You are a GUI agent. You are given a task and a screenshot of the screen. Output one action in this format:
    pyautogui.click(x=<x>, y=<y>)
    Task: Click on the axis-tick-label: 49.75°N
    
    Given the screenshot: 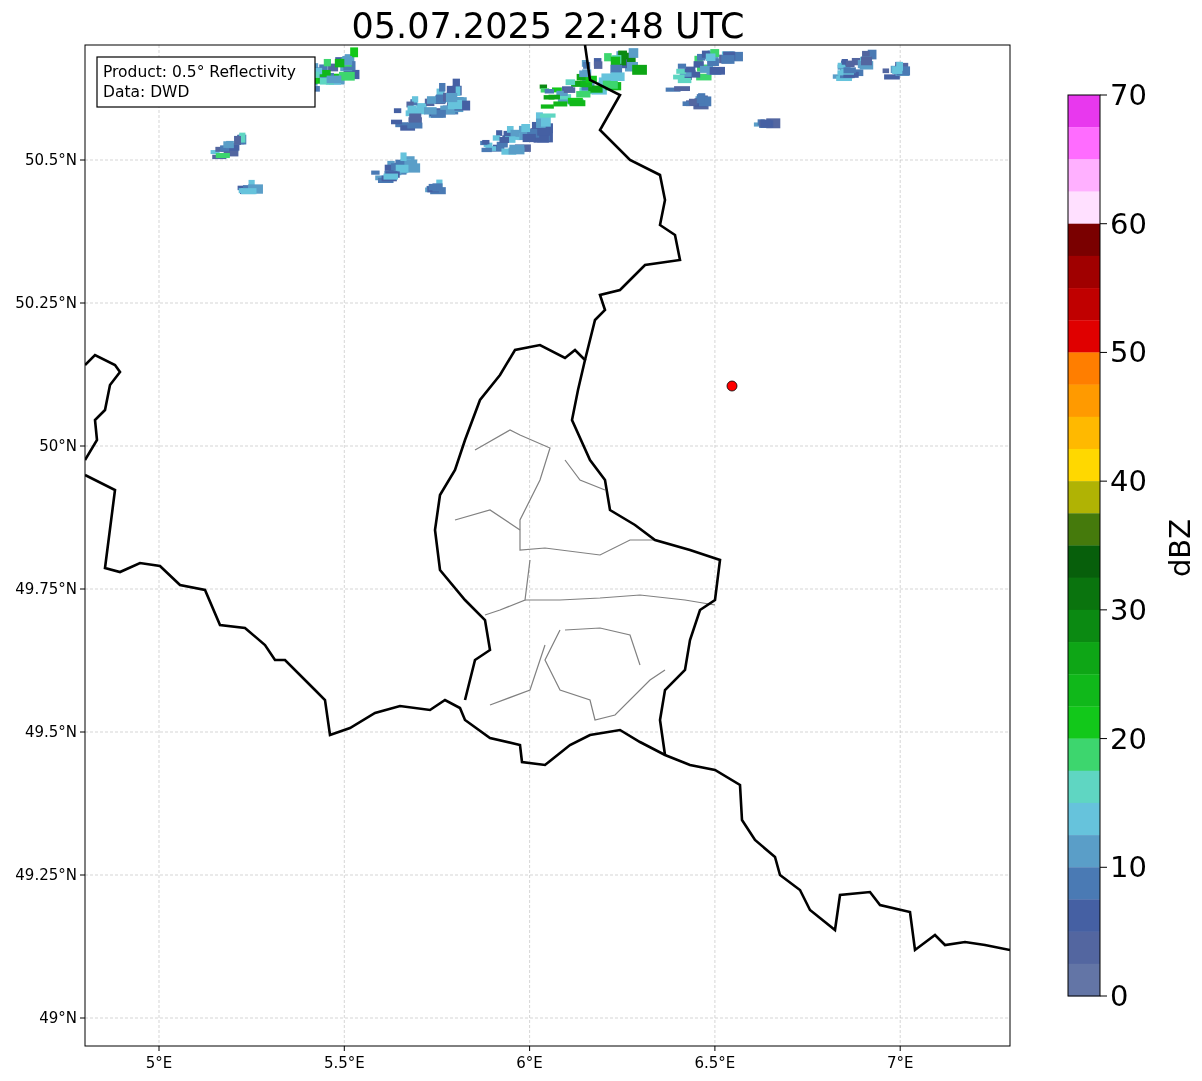 What is the action you would take?
    pyautogui.click(x=46, y=589)
    